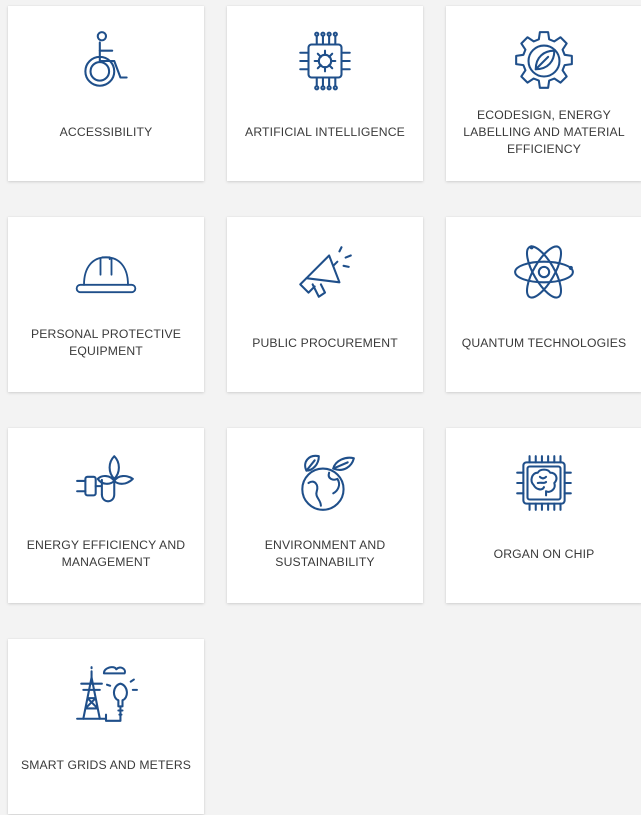 The image size is (641, 815). What do you see at coordinates (325, 553) in the screenshot?
I see `topic-label: ENVIRONMENT AND SUSTAINABILITY` at bounding box center [325, 553].